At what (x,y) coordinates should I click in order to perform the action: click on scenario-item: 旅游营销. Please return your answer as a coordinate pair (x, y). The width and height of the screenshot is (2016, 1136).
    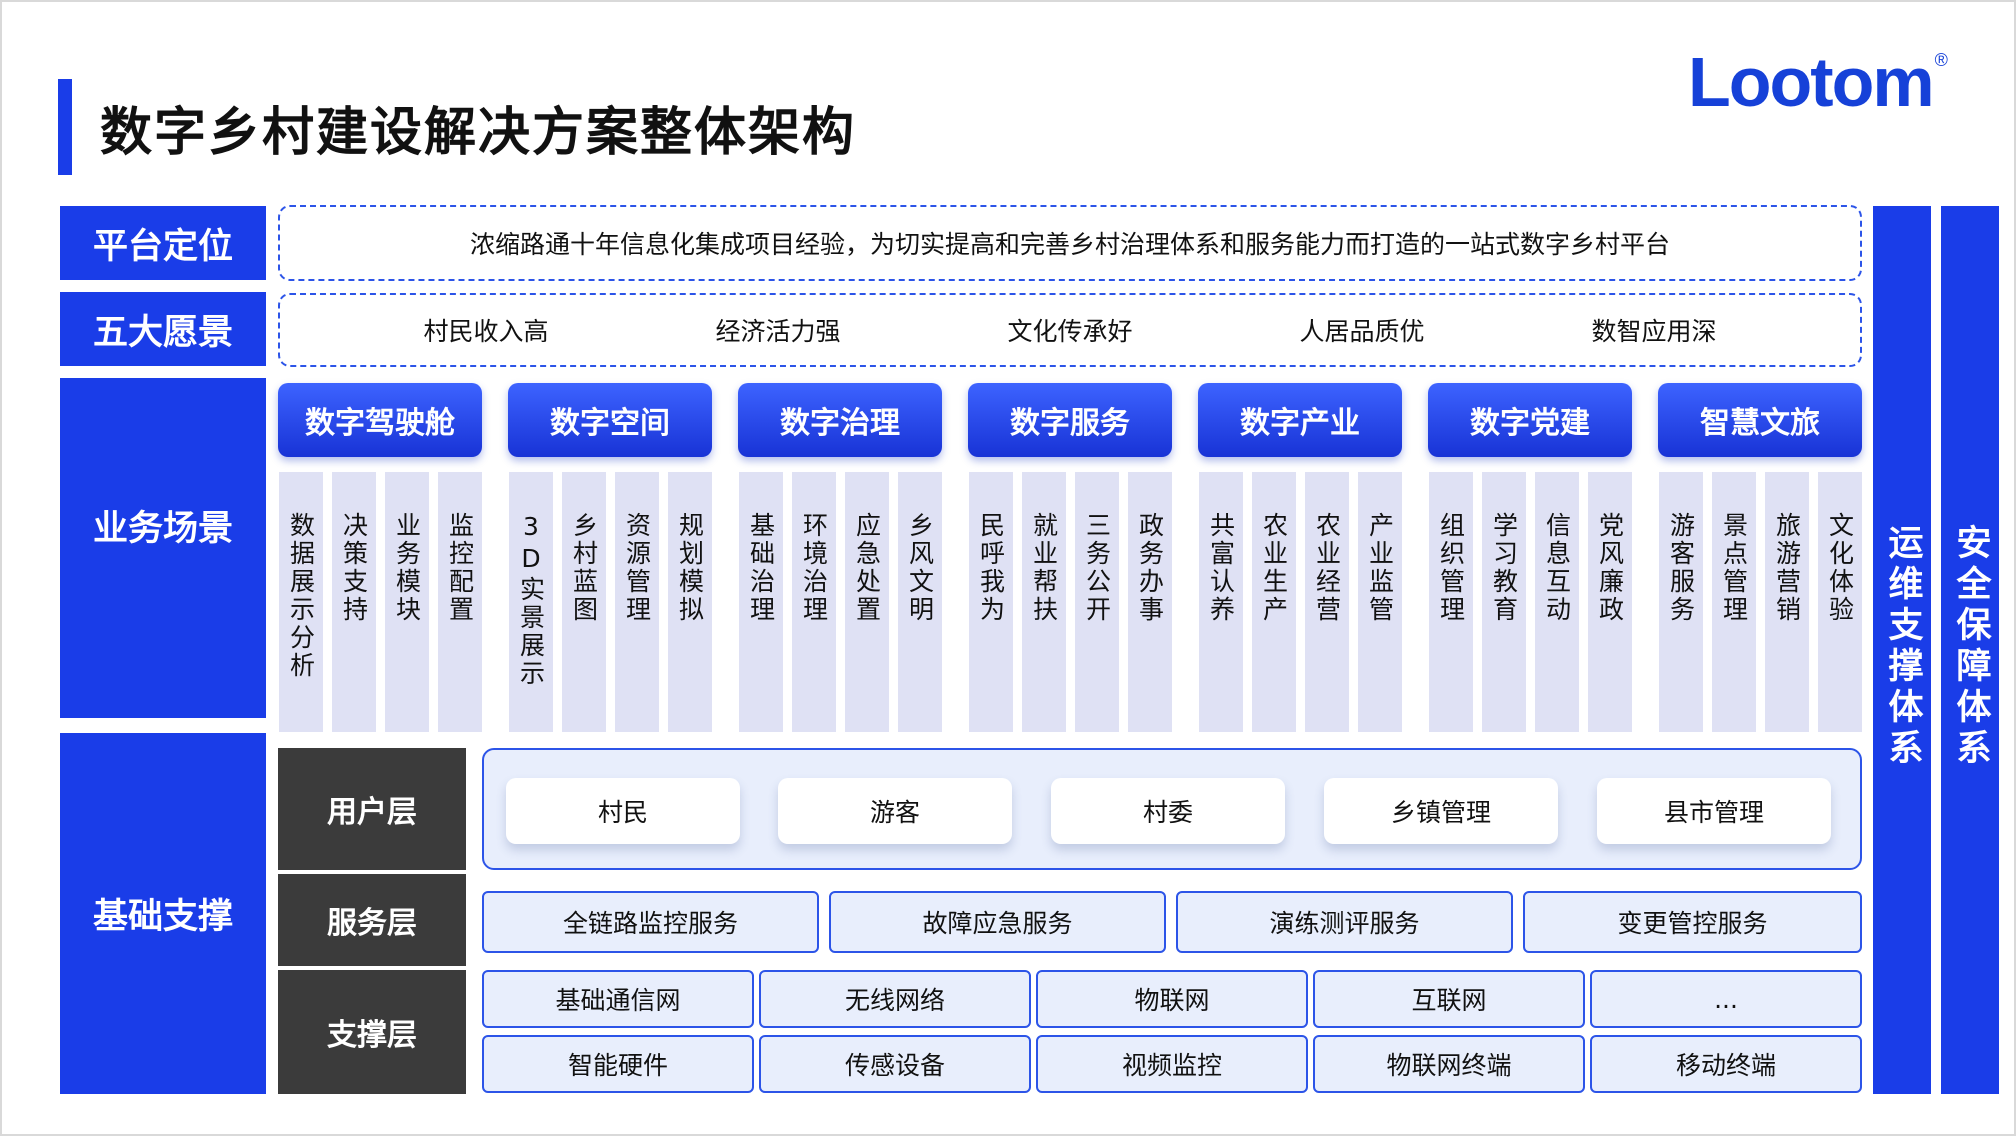
    Looking at the image, I should click on (1787, 602).